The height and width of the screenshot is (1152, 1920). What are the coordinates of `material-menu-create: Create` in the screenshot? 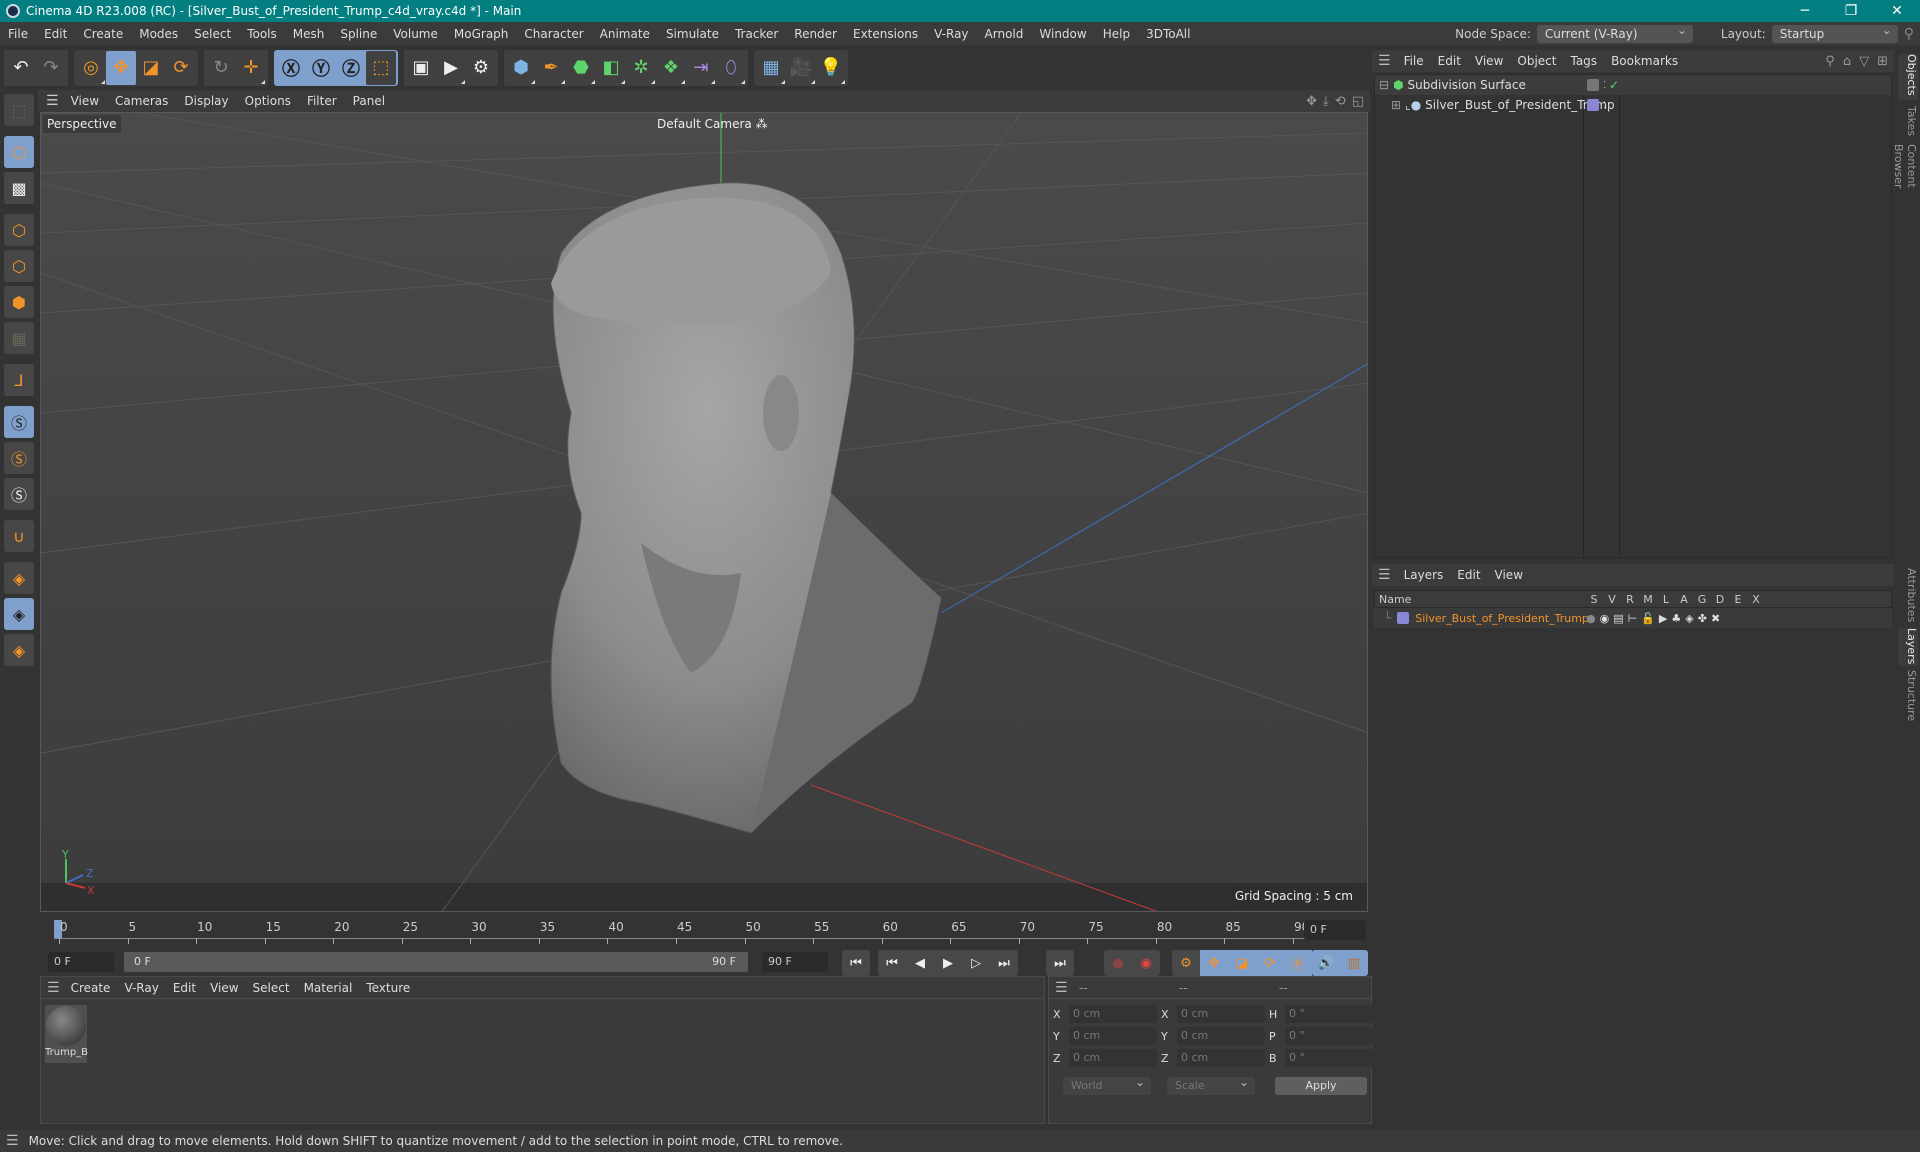 It's located at (91, 988).